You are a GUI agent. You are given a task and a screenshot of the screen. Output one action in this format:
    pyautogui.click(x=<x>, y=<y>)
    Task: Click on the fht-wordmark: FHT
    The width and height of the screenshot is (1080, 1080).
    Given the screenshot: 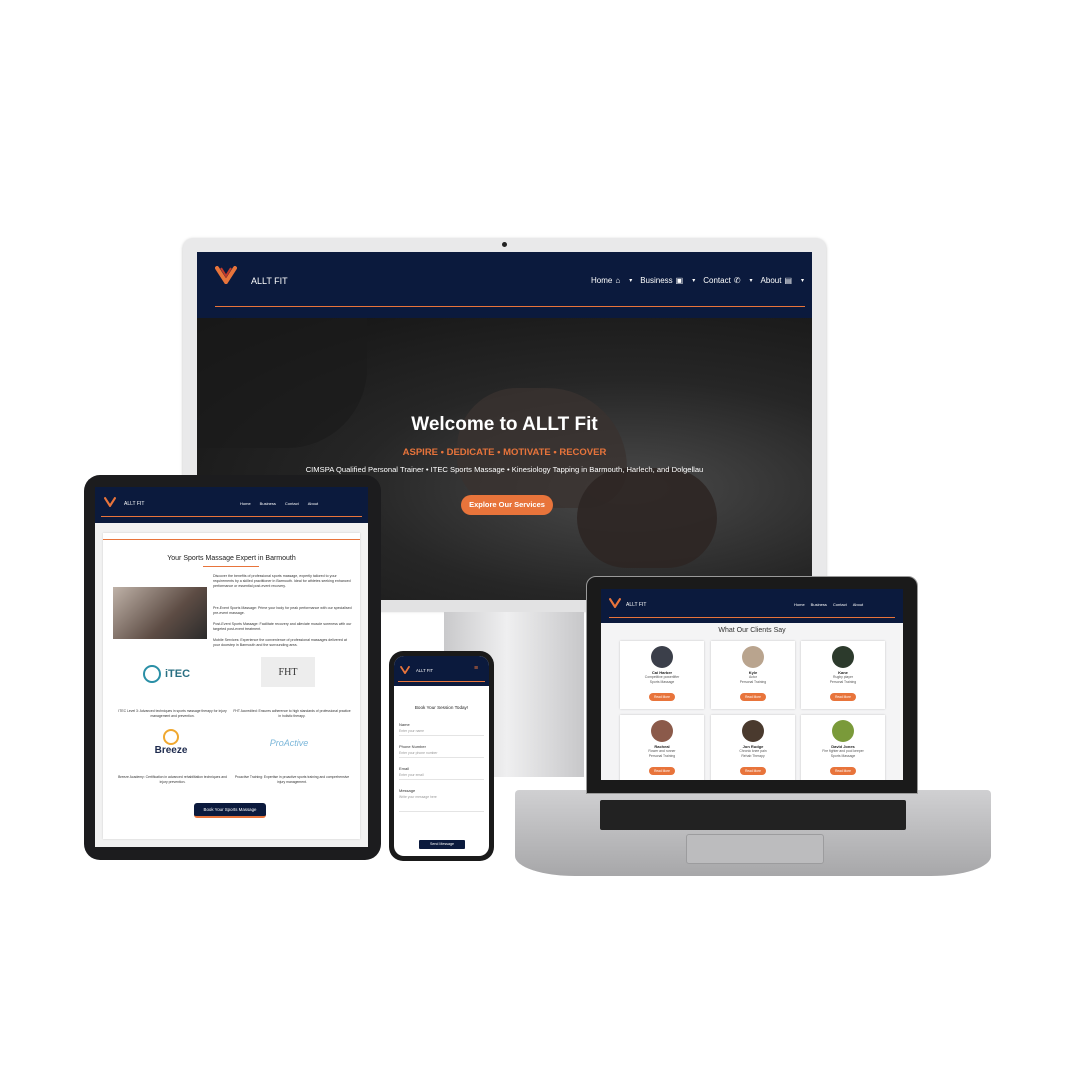 What is the action you would take?
    pyautogui.click(x=288, y=672)
    